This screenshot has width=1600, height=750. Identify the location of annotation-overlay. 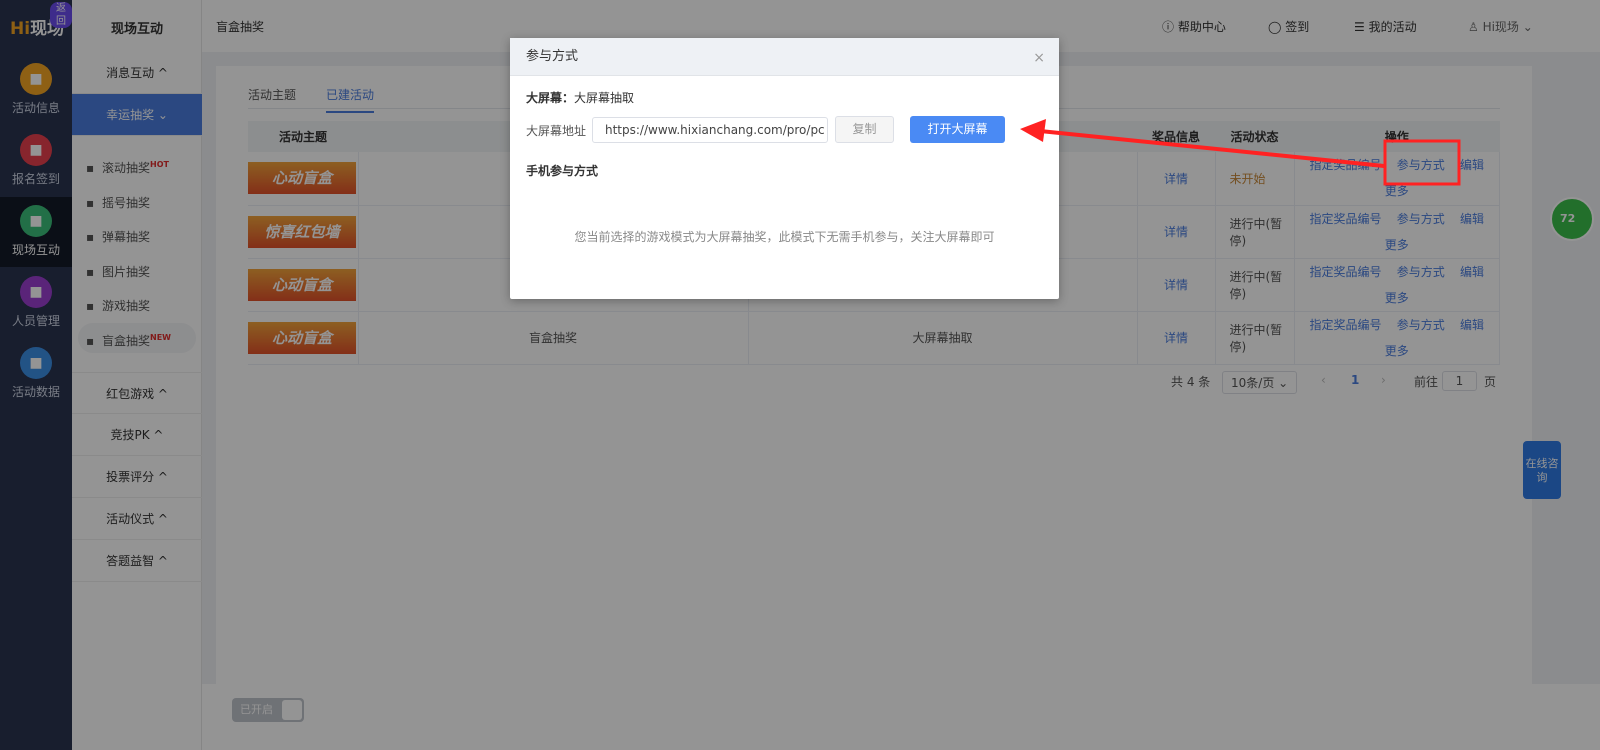
(1240, 152).